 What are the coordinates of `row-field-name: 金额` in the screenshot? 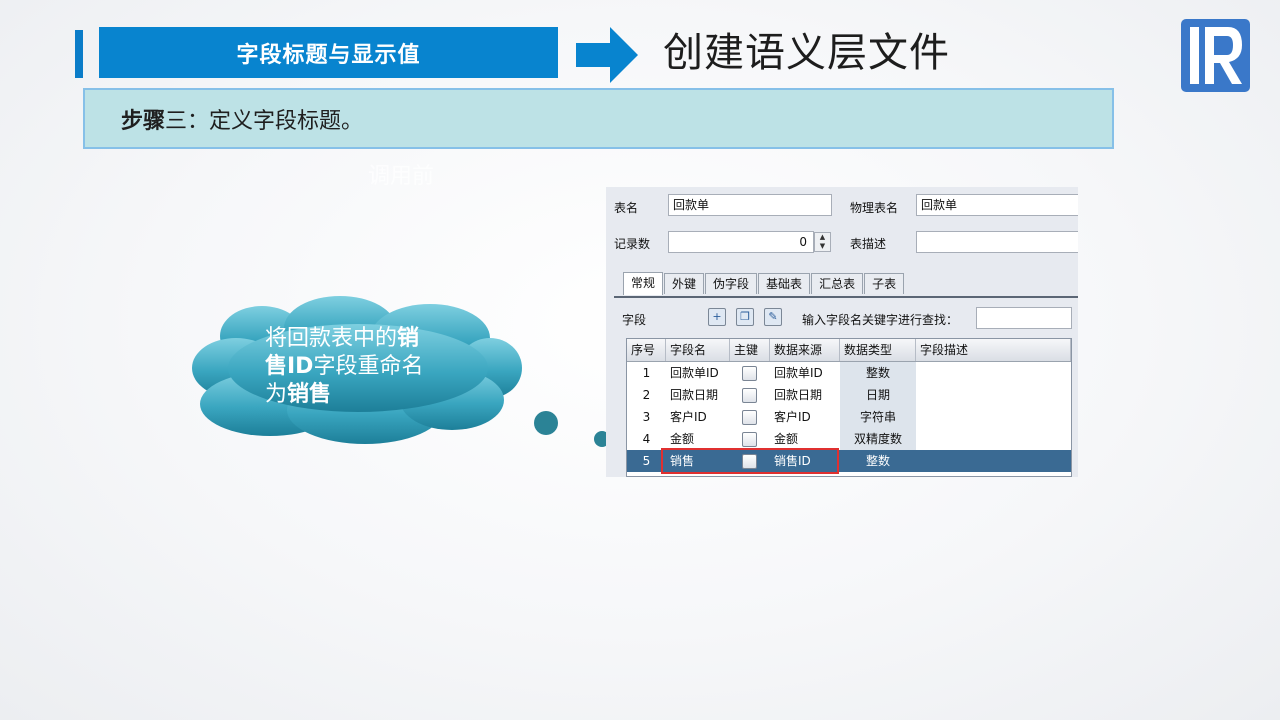 It's located at (698, 439).